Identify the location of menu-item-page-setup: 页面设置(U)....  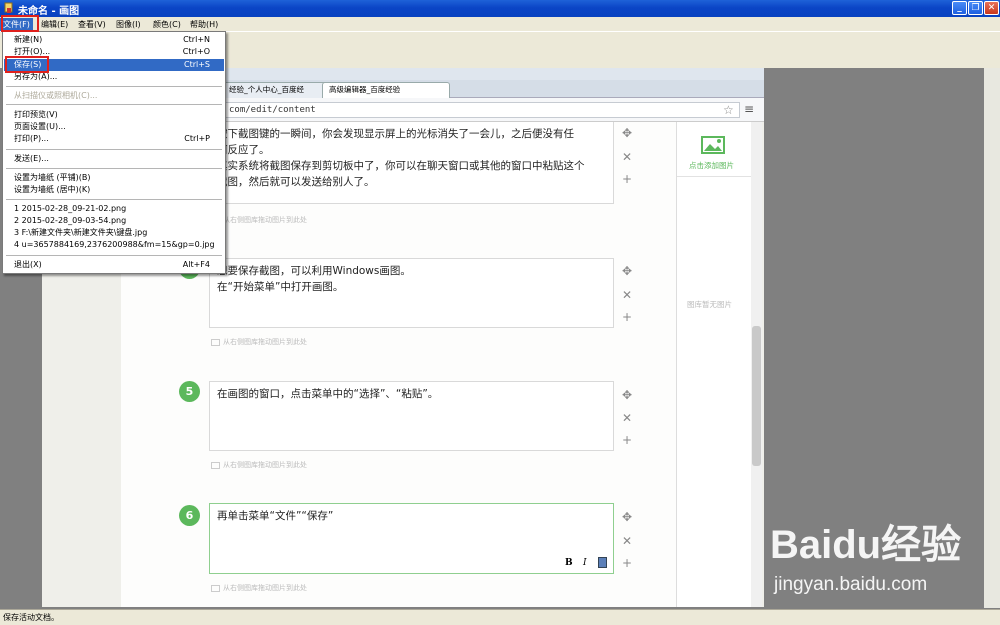
(114, 127).